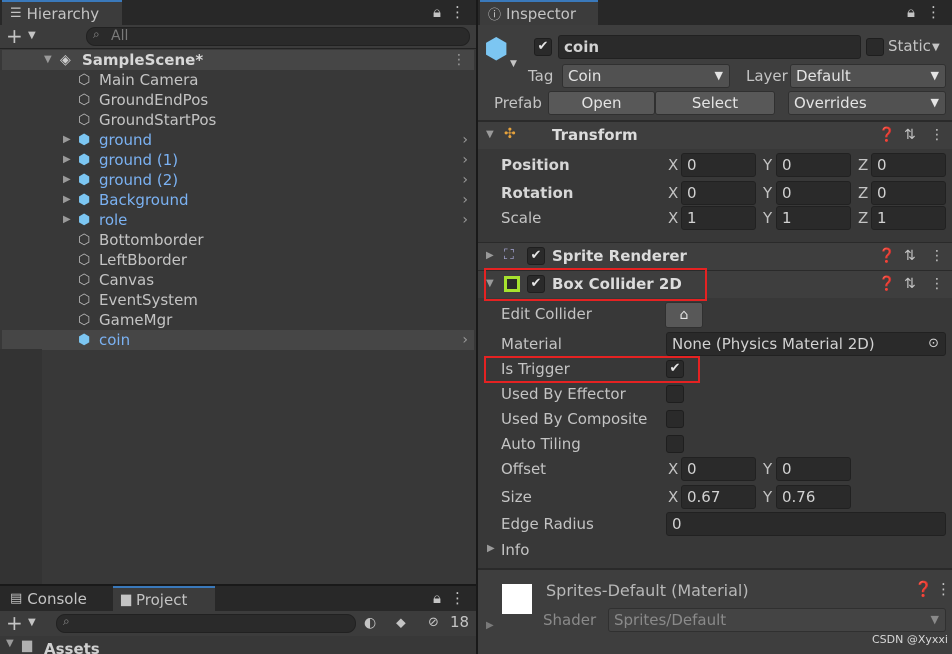 The width and height of the screenshot is (952, 654). Describe the element at coordinates (164, 598) in the screenshot. I see `tab-project: ▆ Project` at that location.